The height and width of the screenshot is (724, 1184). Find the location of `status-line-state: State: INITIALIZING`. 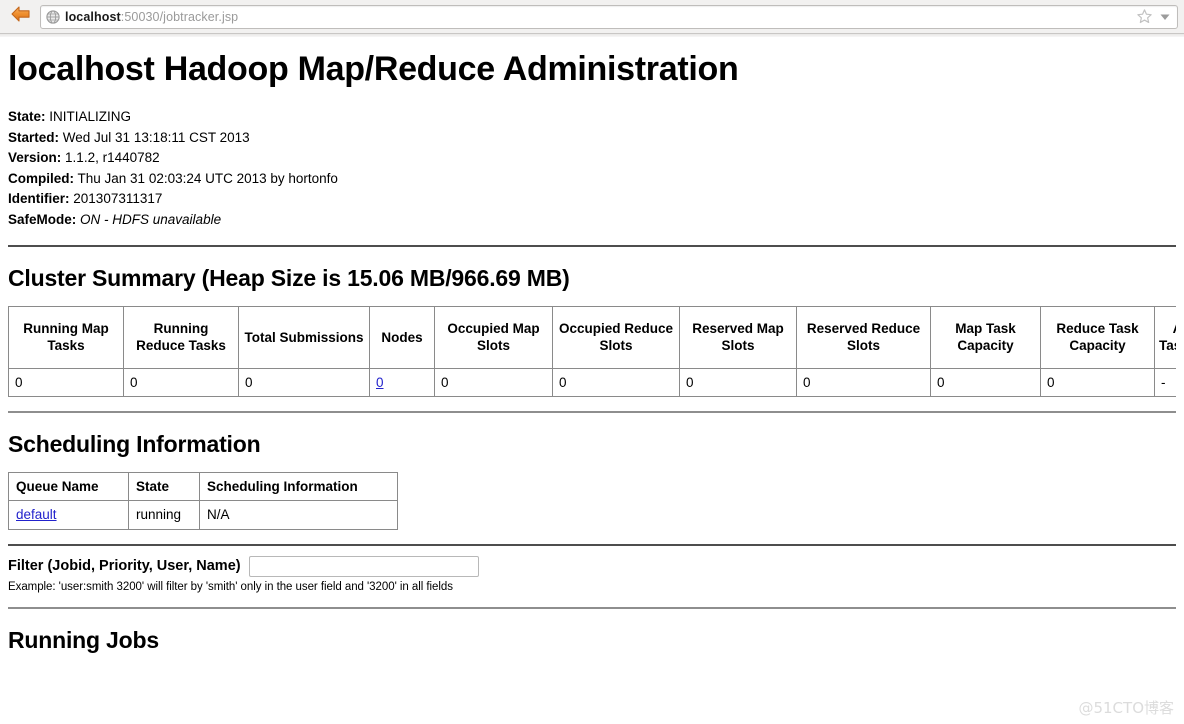

status-line-state: State: INITIALIZING is located at coordinates (592, 117).